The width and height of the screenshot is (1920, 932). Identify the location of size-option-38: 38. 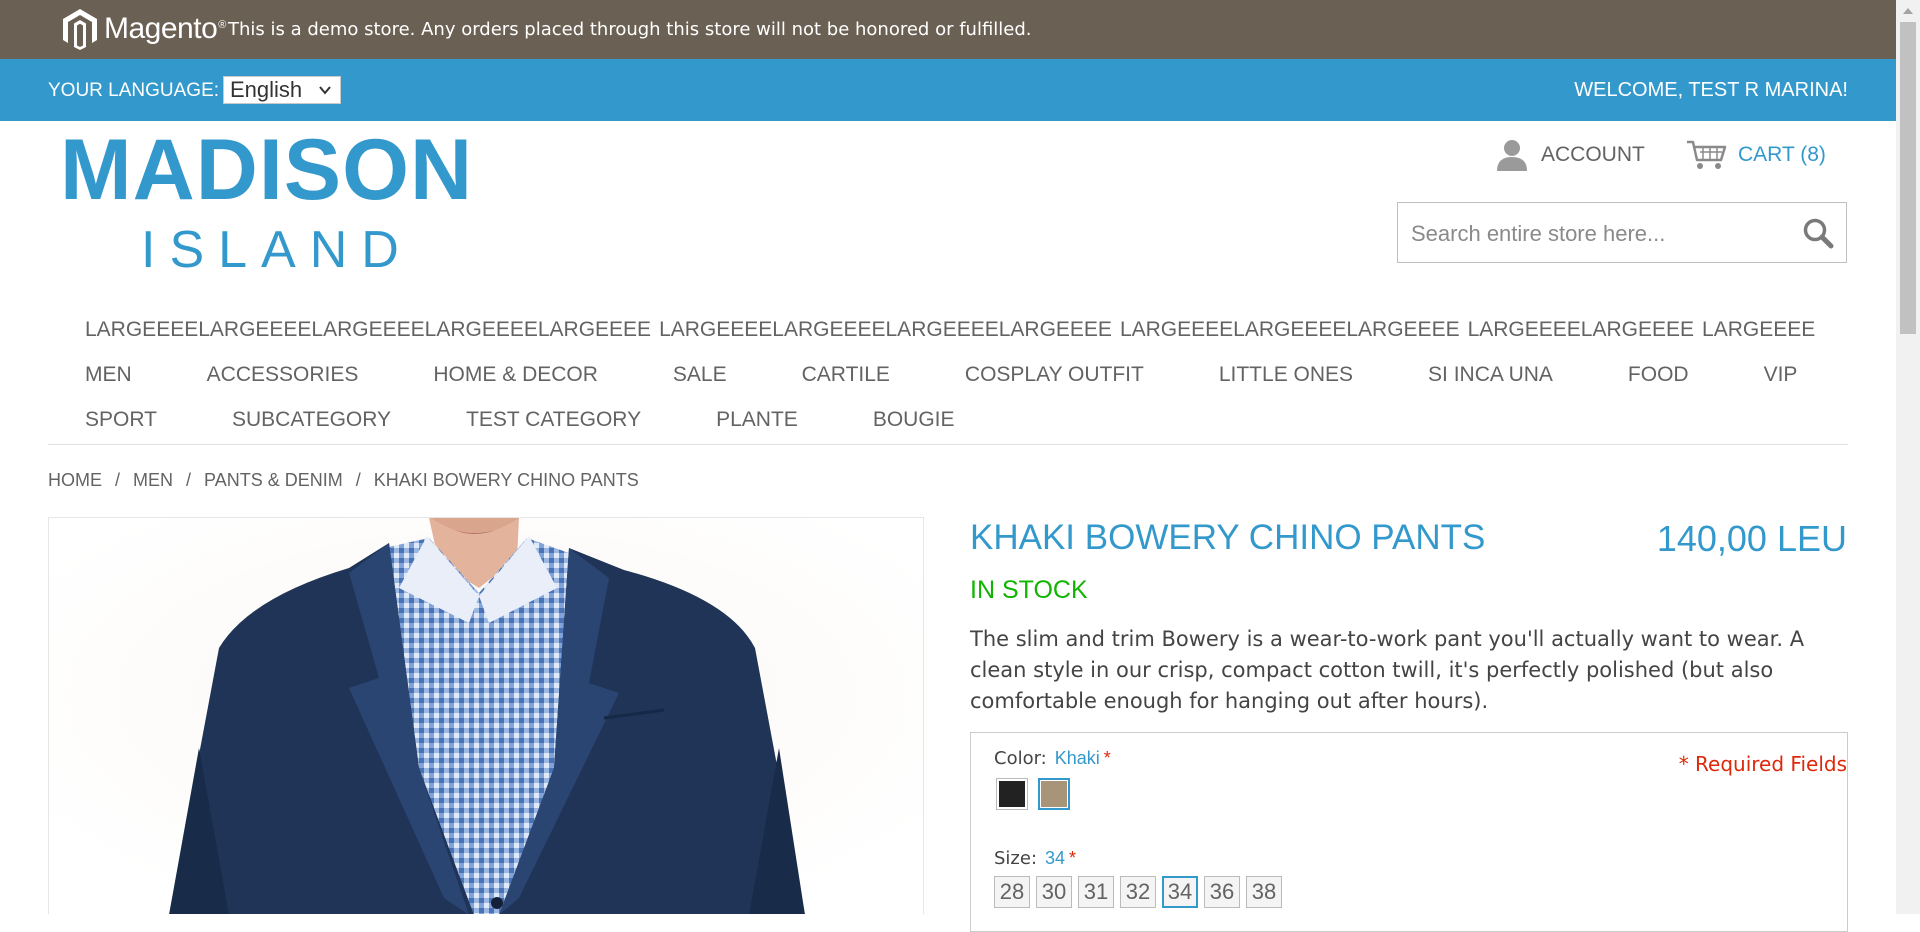
(1264, 892).